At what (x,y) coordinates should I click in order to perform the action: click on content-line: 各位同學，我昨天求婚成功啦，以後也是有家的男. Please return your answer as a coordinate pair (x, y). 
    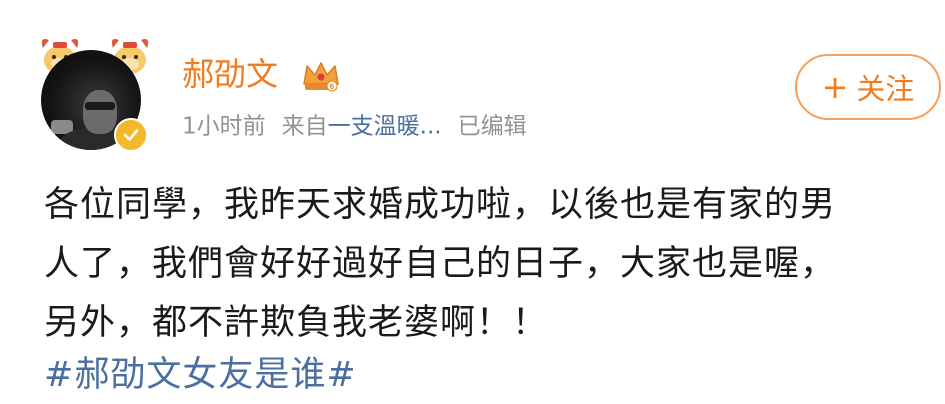
    Looking at the image, I should click on (440, 205).